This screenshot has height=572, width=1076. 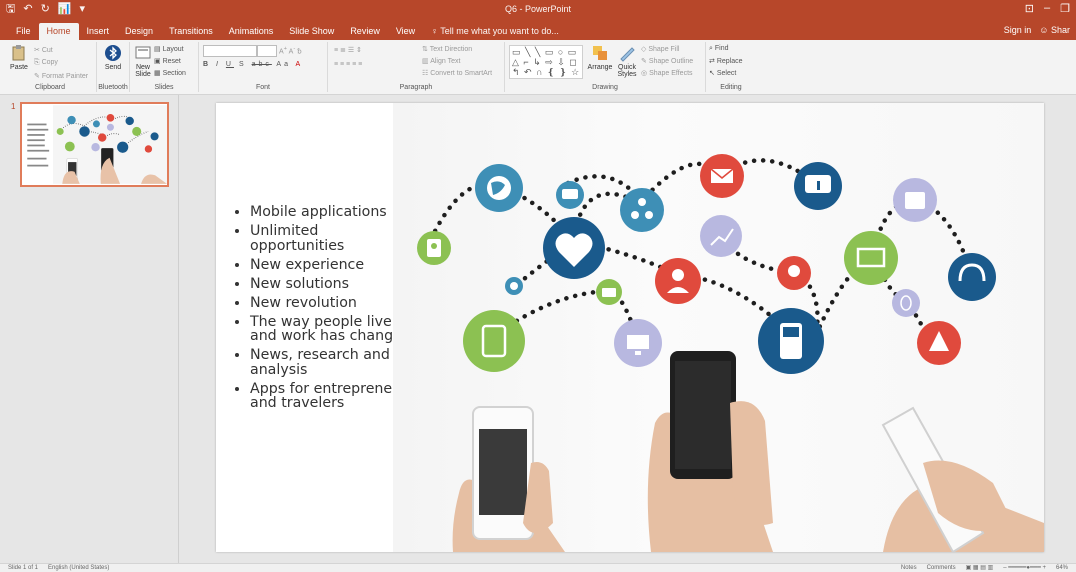 What do you see at coordinates (19, 57) in the screenshot?
I see `paste-button: Paste` at bounding box center [19, 57].